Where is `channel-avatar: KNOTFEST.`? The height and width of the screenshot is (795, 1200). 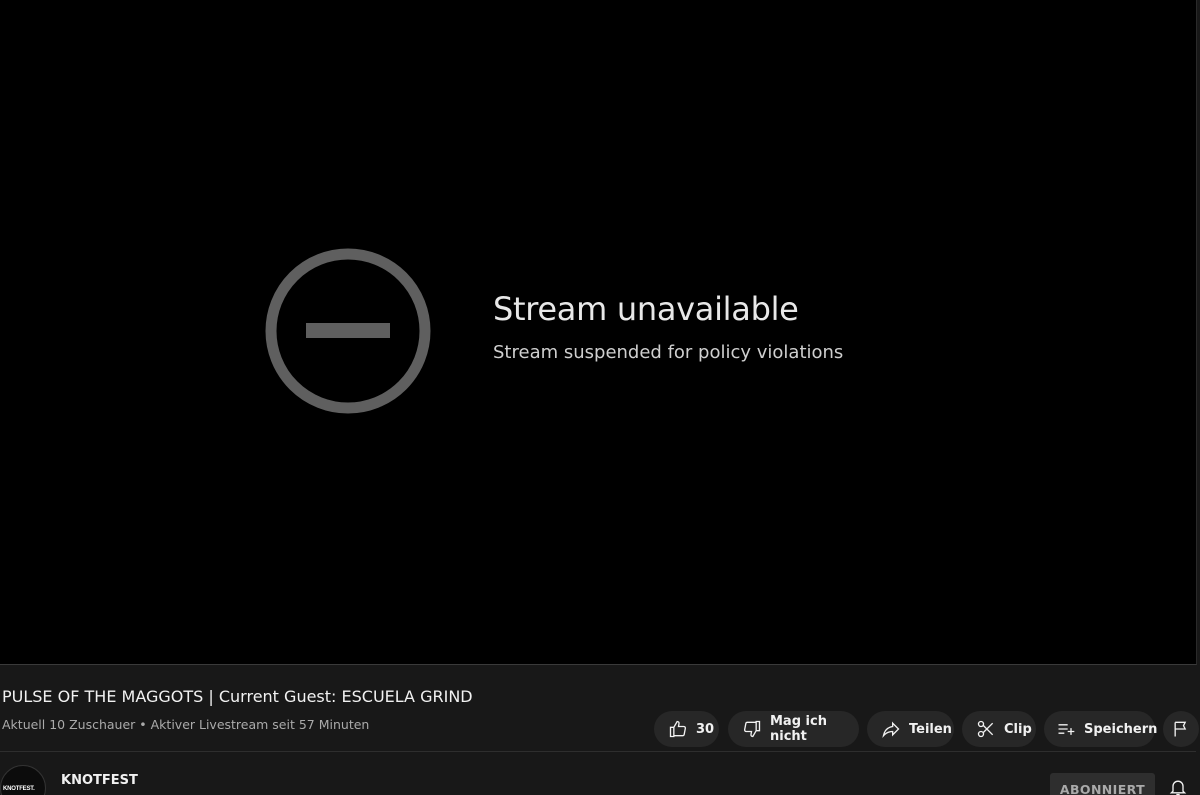
channel-avatar: KNOTFEST. is located at coordinates (23, 780).